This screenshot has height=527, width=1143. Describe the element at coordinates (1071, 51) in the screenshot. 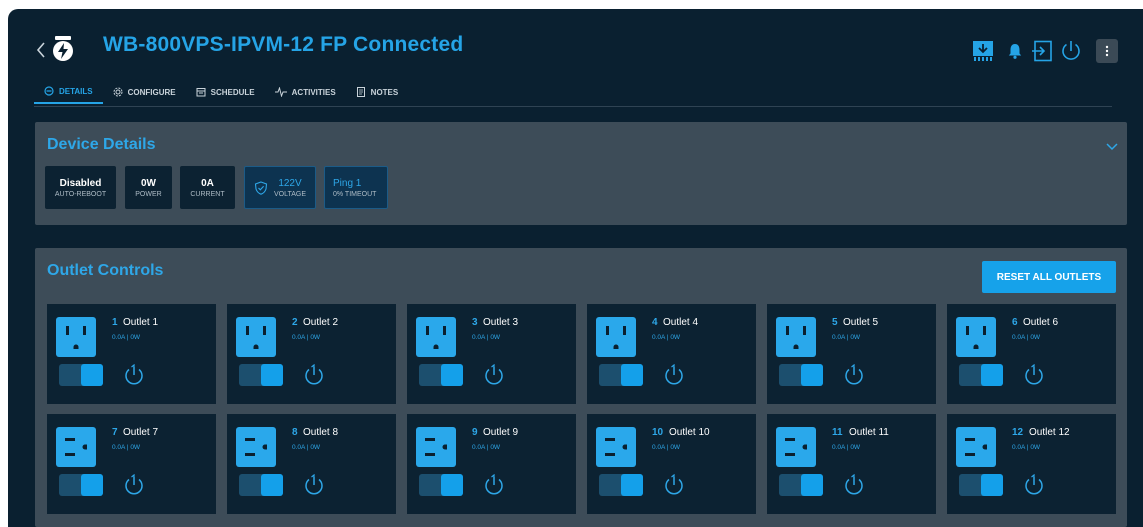

I see `power-icon` at that location.